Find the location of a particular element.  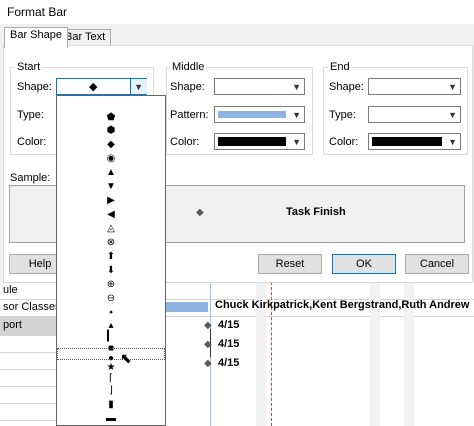

dialog-title: Format Bar is located at coordinates (37, 12).